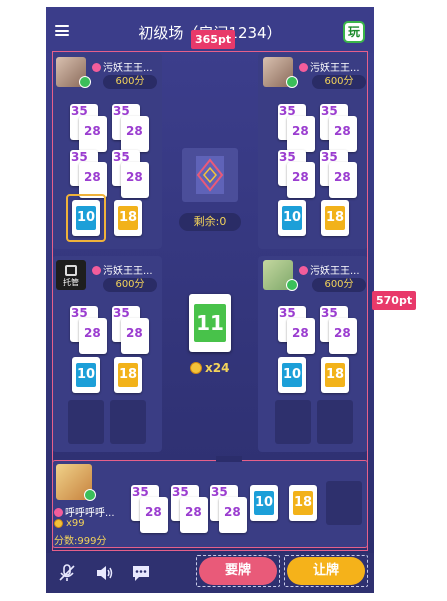  What do you see at coordinates (213, 39) in the screenshot?
I see `width-label: 365pt` at bounding box center [213, 39].